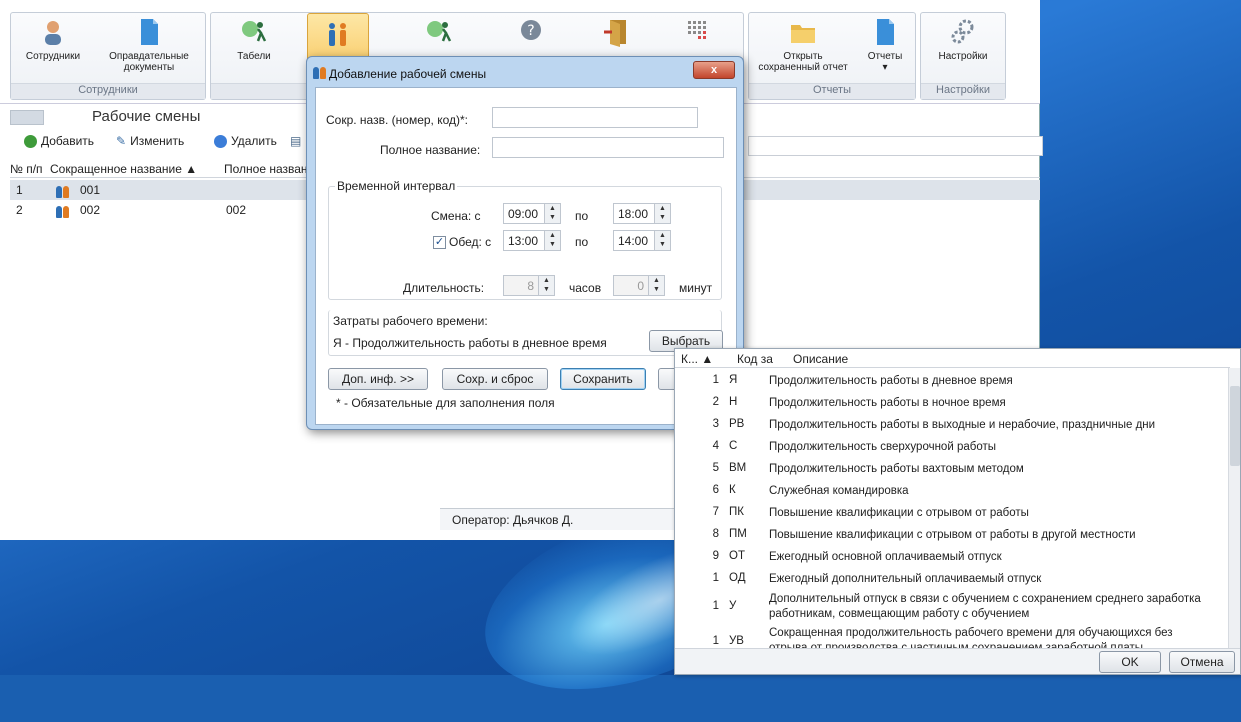  Describe the element at coordinates (529, 285) in the screenshot. I see `hours-spinner: 8 ▲ ▼` at that location.